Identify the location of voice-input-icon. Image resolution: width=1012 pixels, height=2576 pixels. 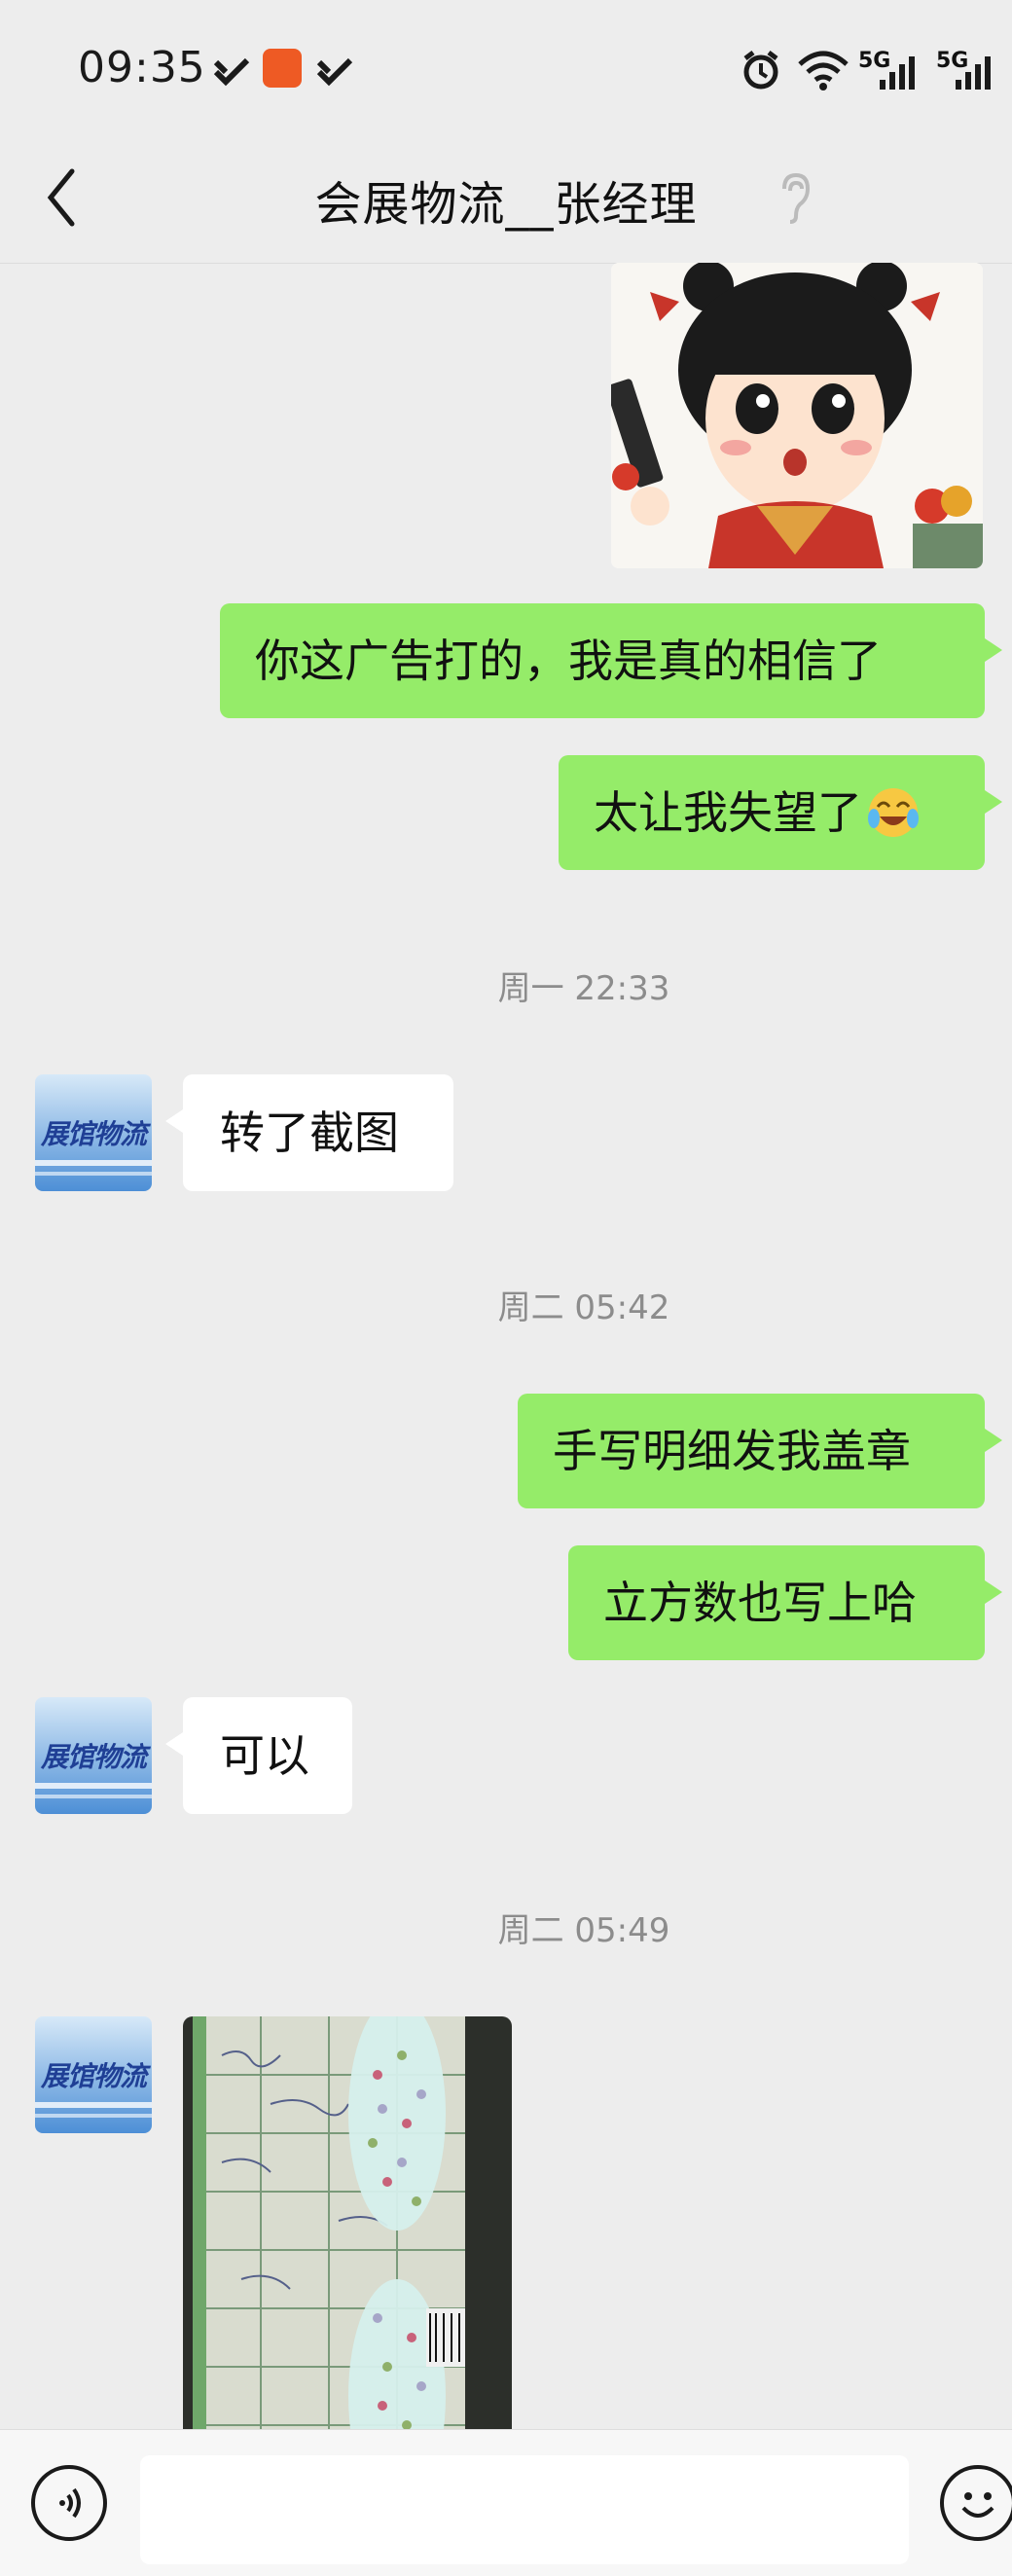
(69, 2503).